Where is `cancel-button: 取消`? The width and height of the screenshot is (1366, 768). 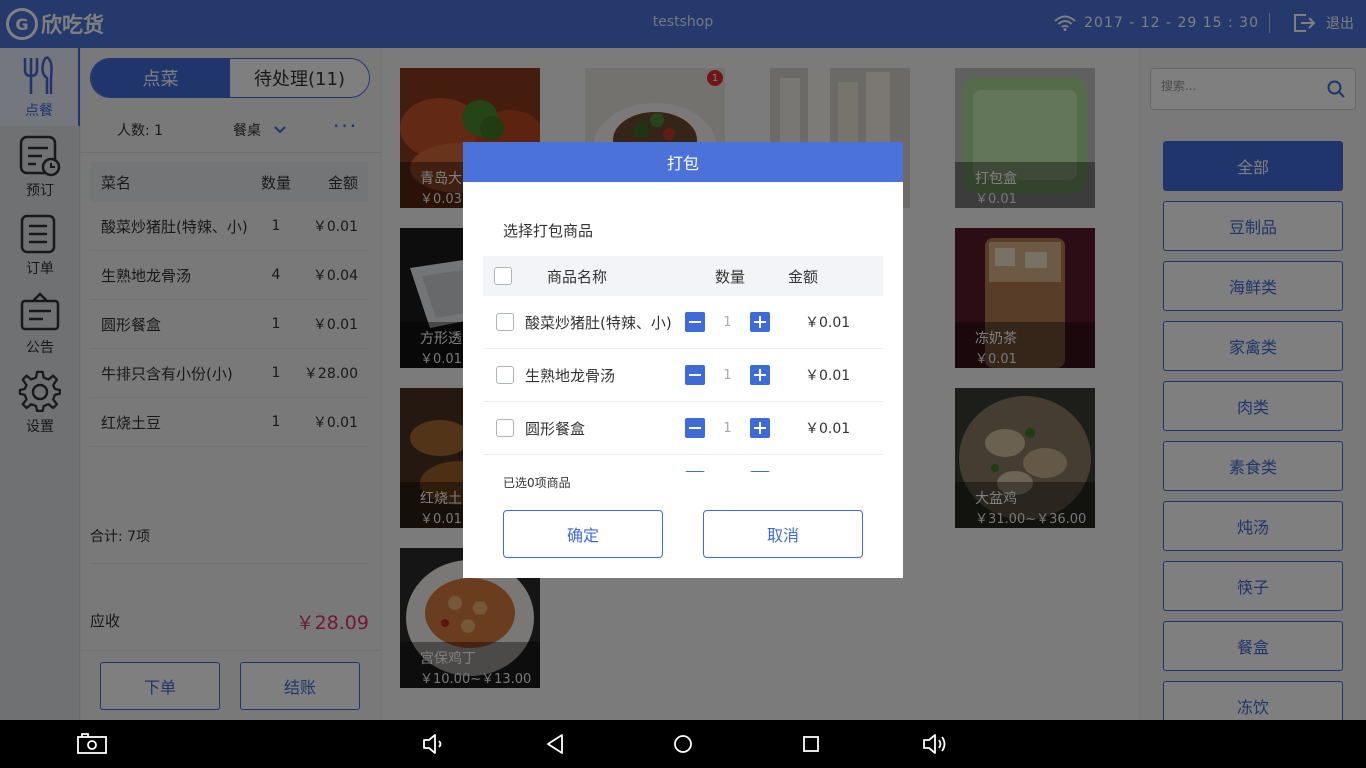
cancel-button: 取消 is located at coordinates (783, 534).